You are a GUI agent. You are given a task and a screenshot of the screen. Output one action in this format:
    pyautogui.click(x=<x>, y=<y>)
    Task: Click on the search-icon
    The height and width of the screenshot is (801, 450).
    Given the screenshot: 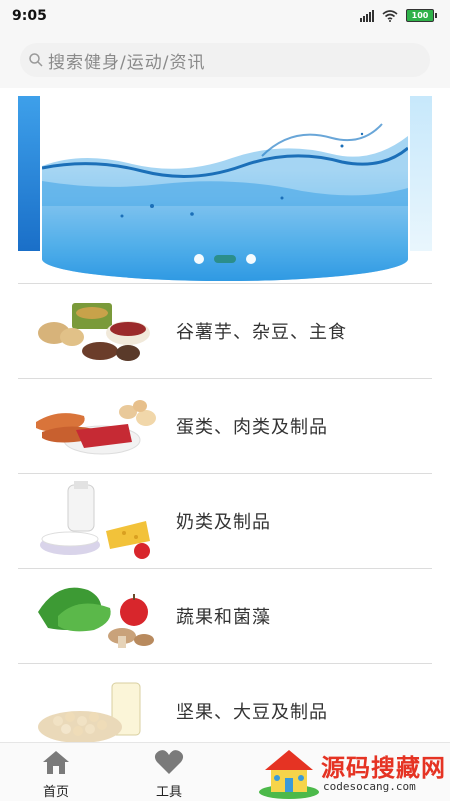 What is the action you would take?
    pyautogui.click(x=36, y=60)
    